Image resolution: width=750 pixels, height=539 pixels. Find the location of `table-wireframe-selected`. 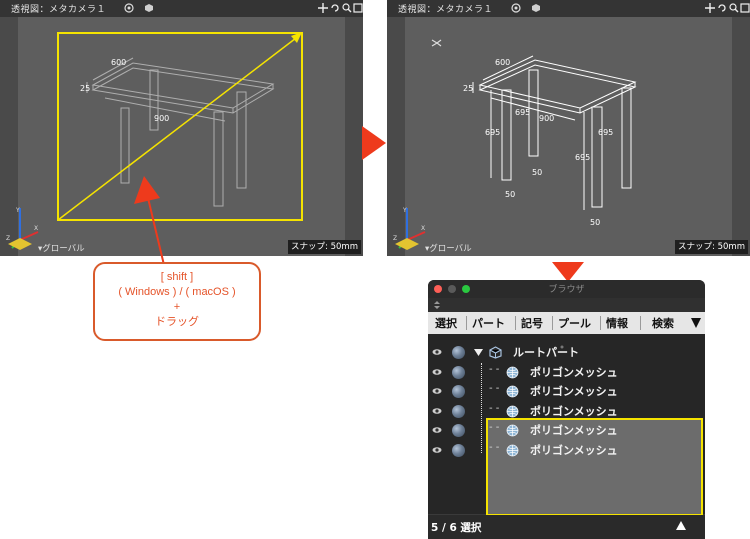

table-wireframe-selected is located at coordinates (534, 124).